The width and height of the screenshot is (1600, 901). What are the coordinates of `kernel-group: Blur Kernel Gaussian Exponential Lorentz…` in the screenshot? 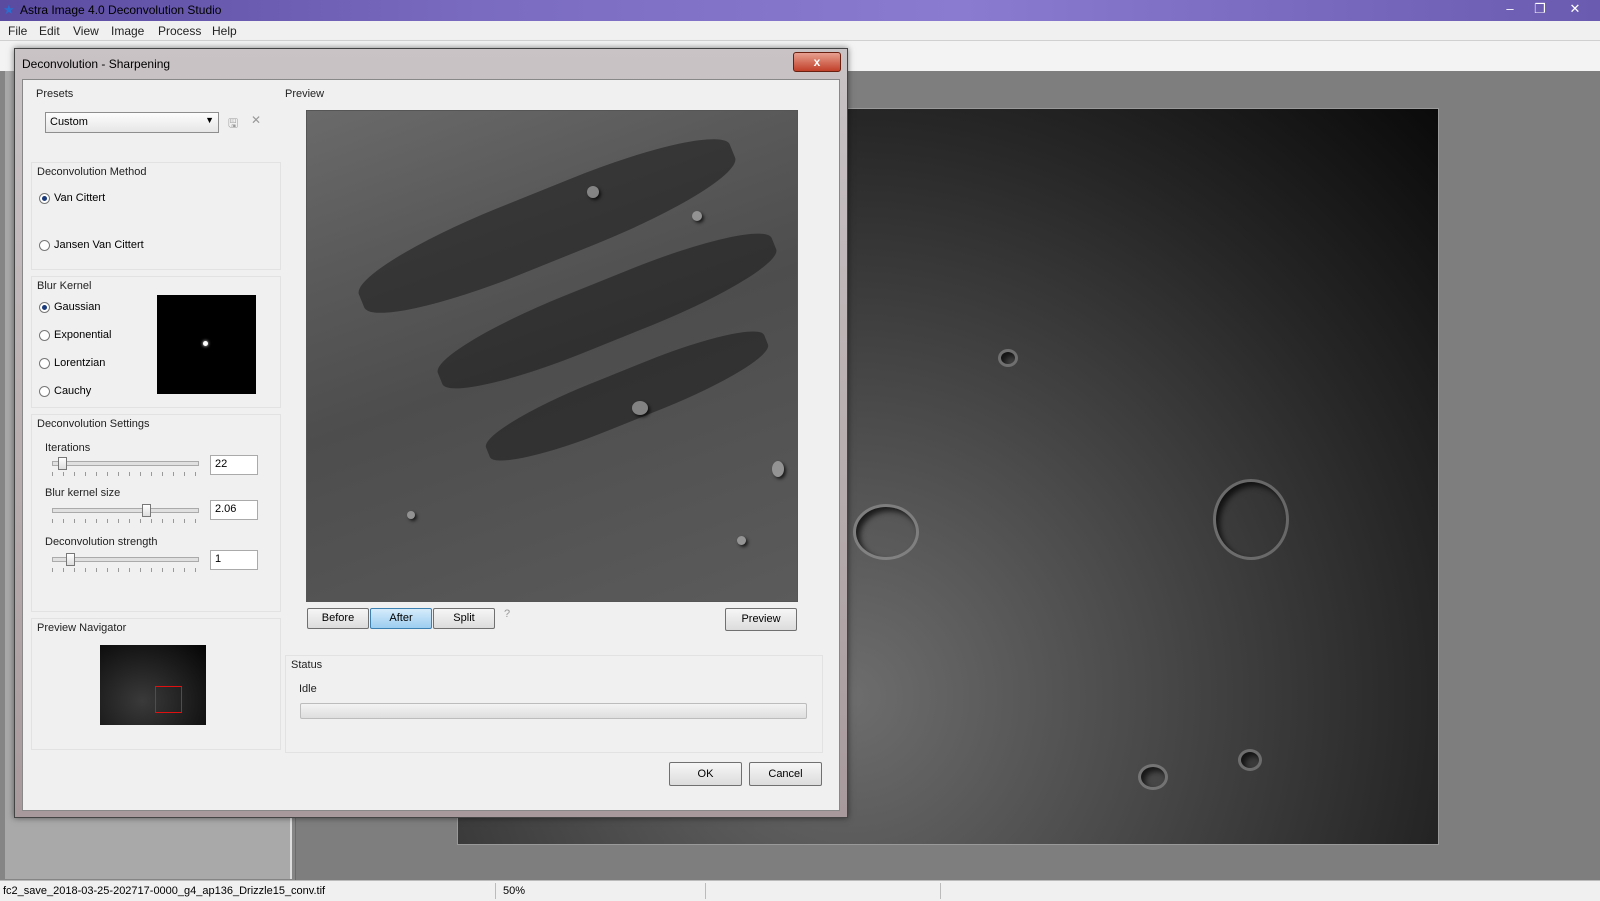 It's located at (156, 342).